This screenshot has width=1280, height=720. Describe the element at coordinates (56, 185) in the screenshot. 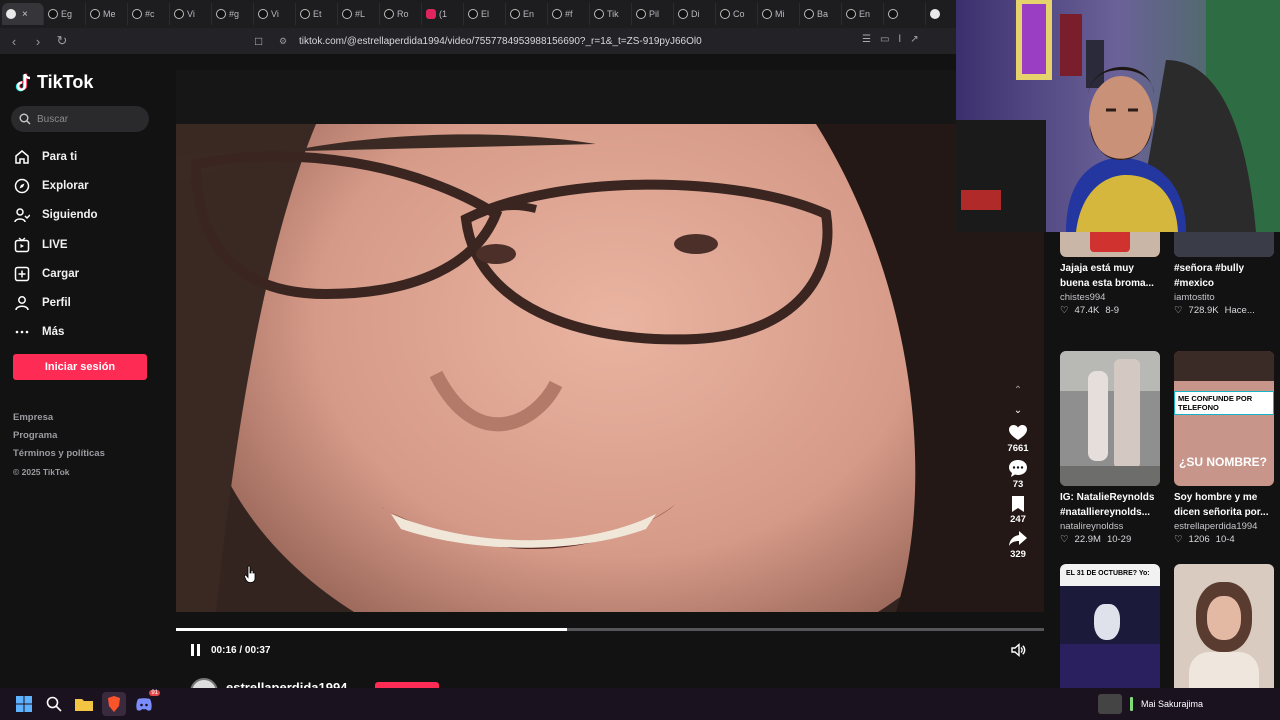

I see `sidebar-item-explorar: Explorar` at that location.